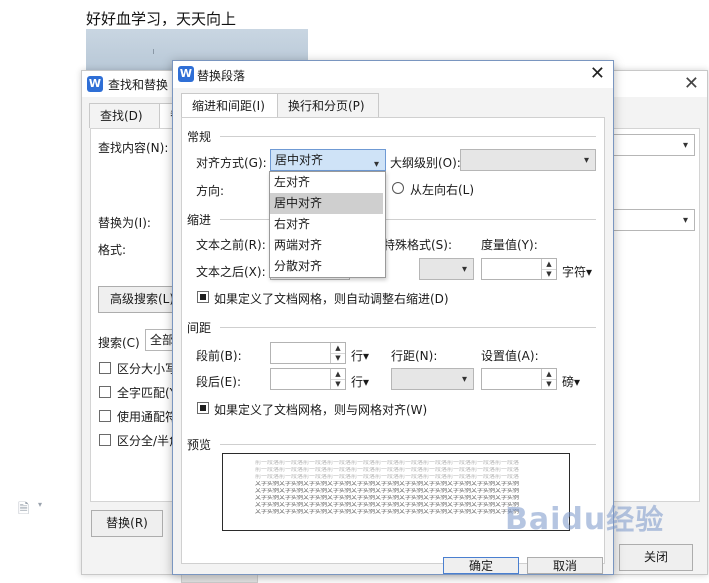 This screenshot has height=583, width=709. I want to click on close-button: 关闭, so click(656, 557).